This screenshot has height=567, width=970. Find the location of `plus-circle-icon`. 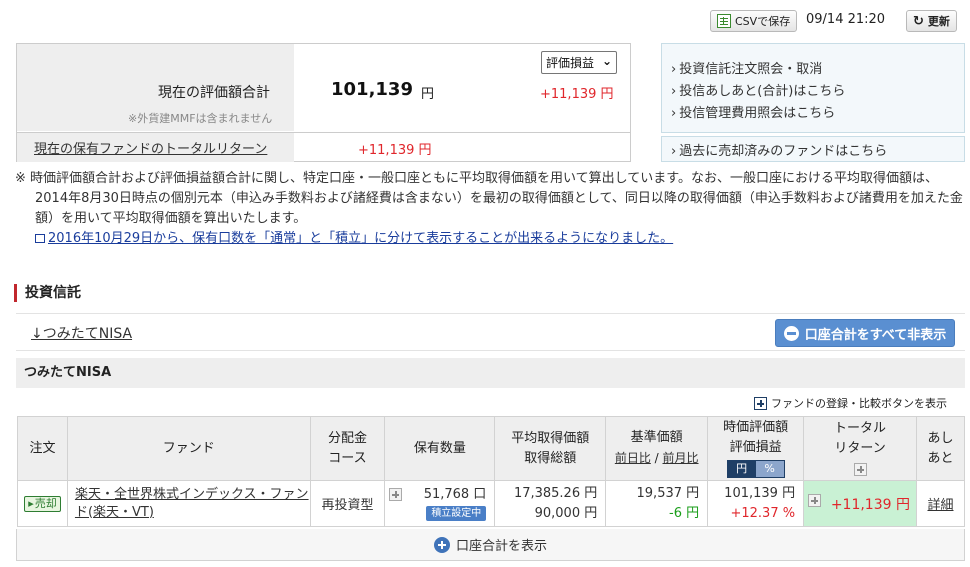

plus-circle-icon is located at coordinates (441, 544).